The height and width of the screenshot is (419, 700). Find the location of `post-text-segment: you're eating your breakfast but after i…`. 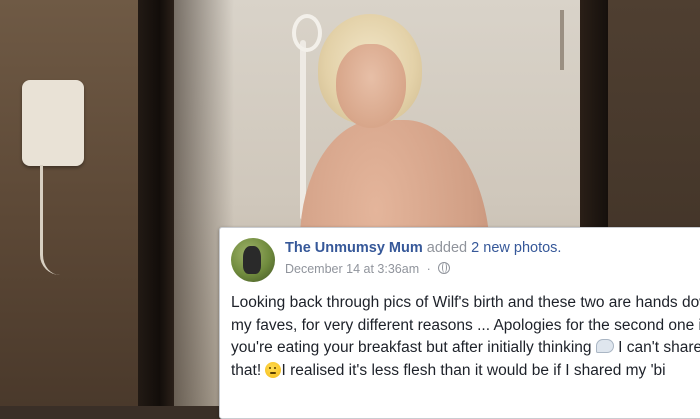

post-text-segment: you're eating your breakfast but after i… is located at coordinates (411, 347).